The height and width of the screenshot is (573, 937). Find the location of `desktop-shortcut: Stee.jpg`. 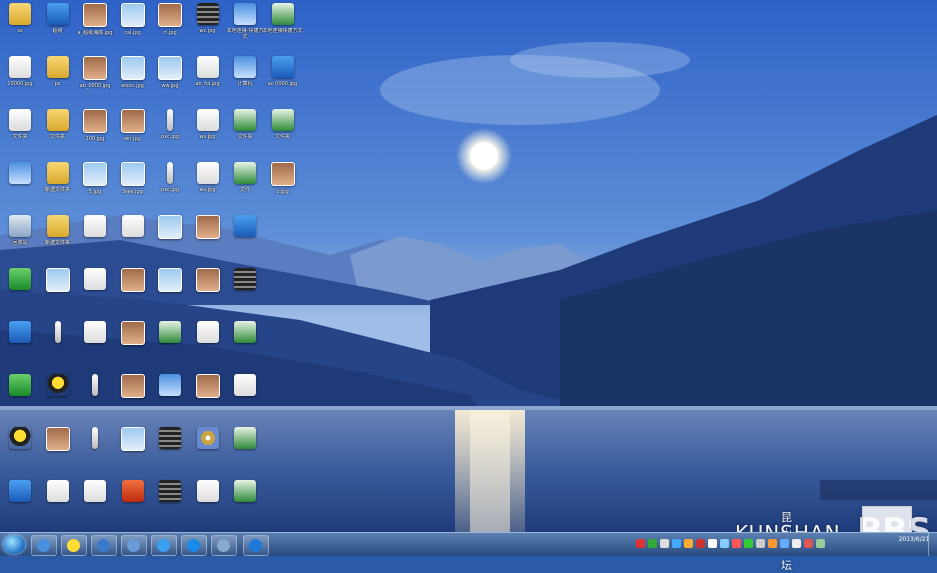

desktop-shortcut: Stee.jpg is located at coordinates (133, 185).